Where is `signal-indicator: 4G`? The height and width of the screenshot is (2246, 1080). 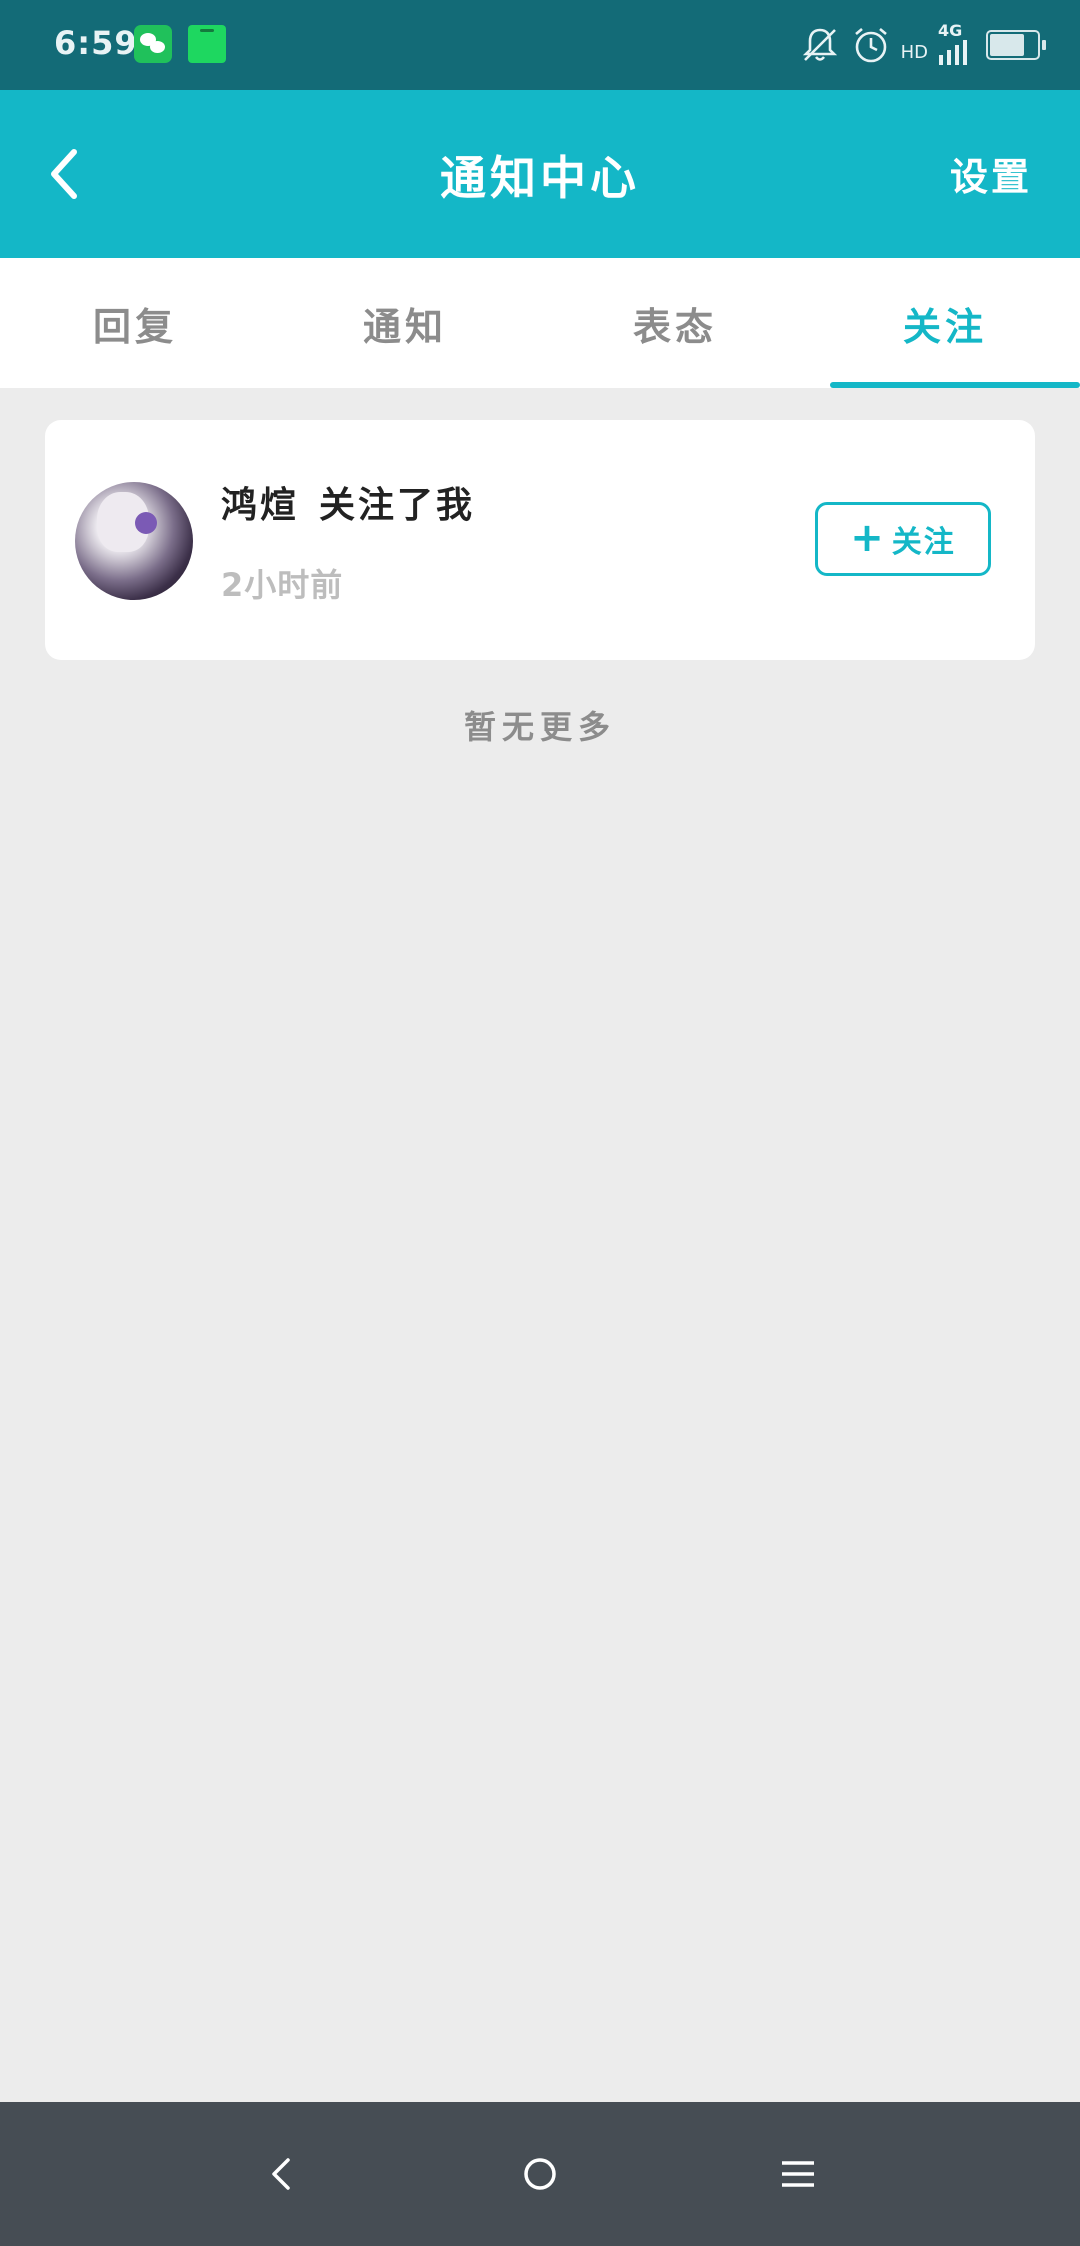 signal-indicator: 4G is located at coordinates (955, 43).